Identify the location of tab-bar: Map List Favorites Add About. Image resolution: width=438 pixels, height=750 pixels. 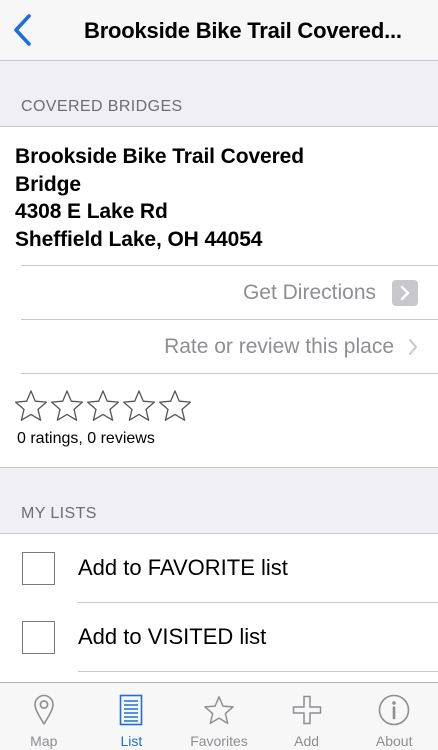
(219, 716).